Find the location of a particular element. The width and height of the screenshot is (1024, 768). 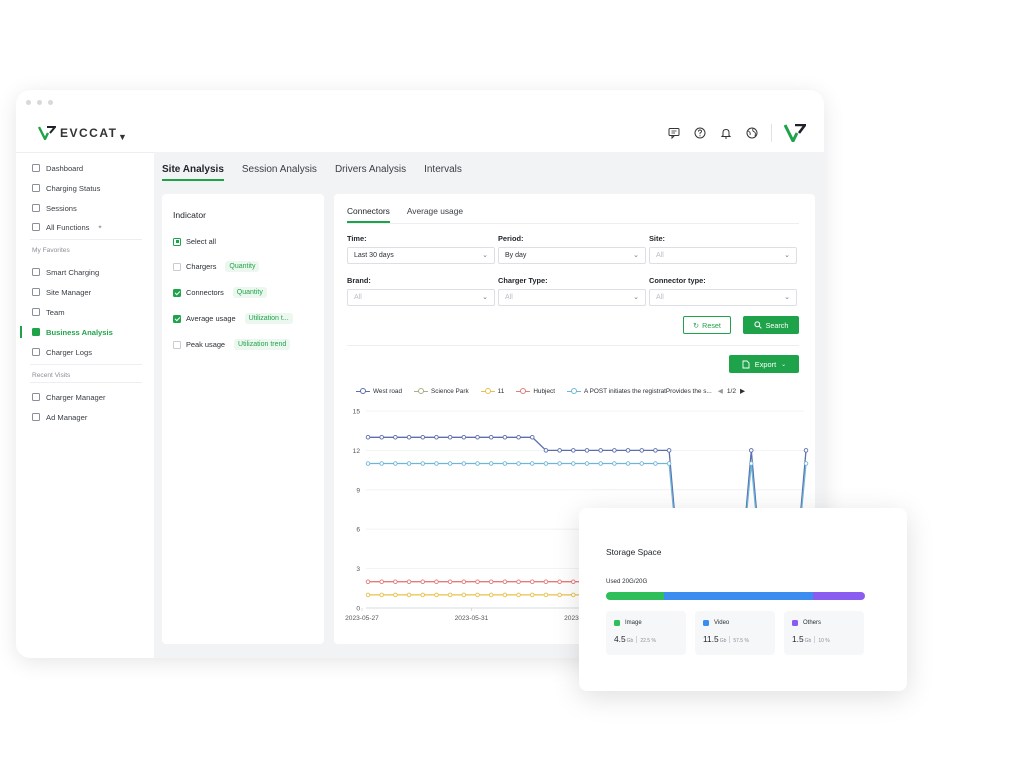

storage-label: Others is located at coordinates (812, 623).